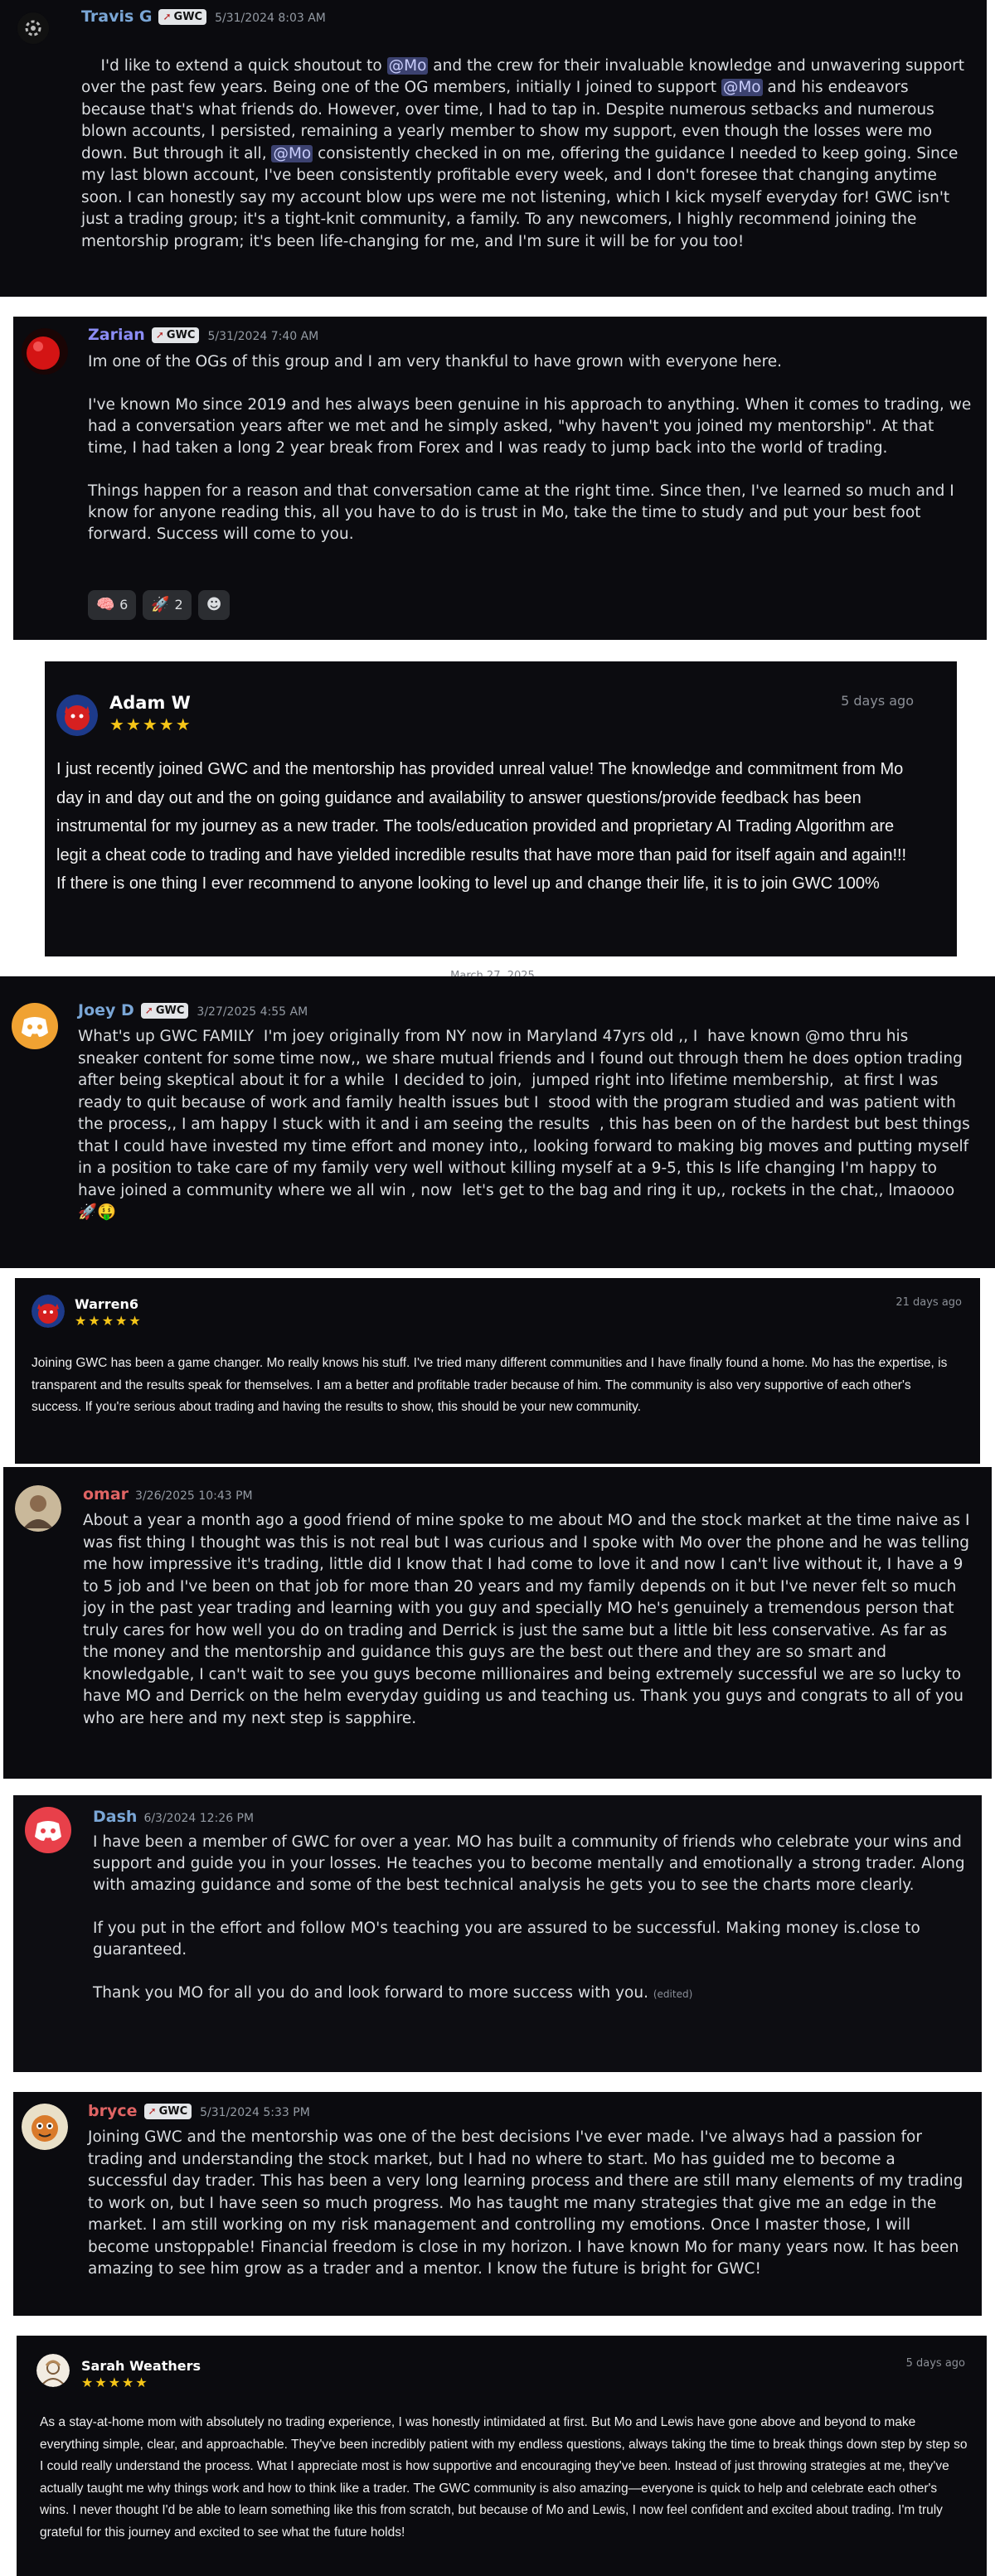 The width and height of the screenshot is (995, 2576). I want to click on username: Travis G, so click(116, 16).